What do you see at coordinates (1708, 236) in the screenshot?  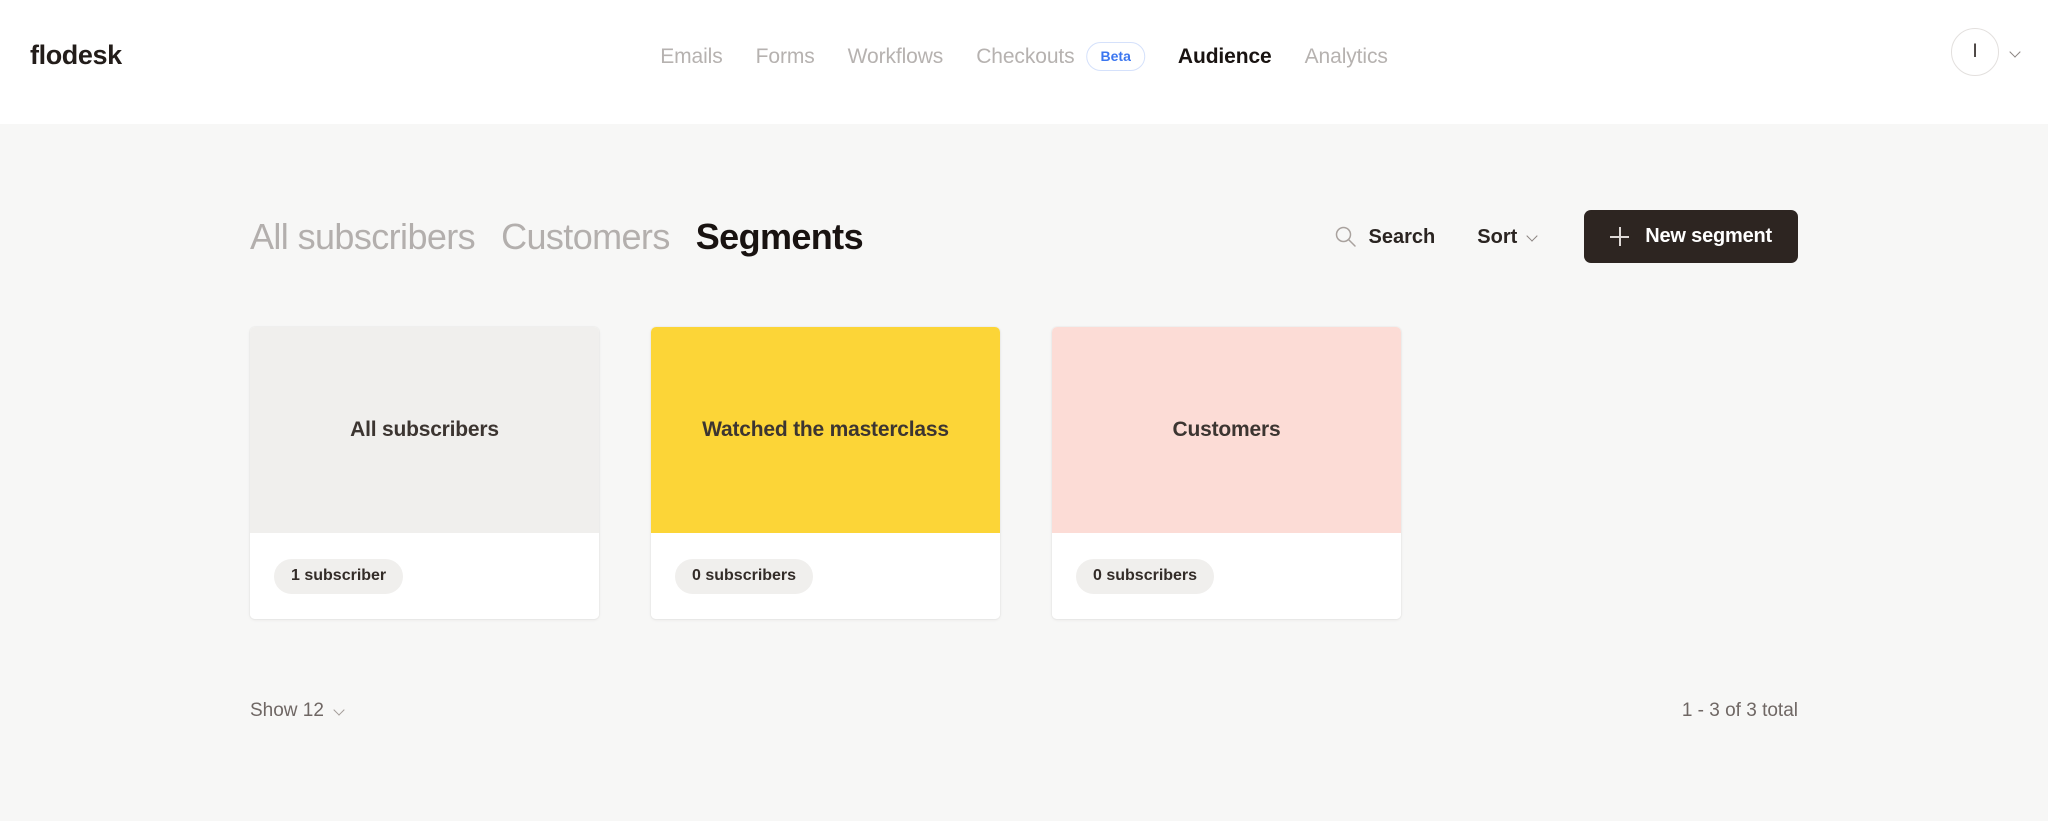 I see `new-segment-label: New segment` at bounding box center [1708, 236].